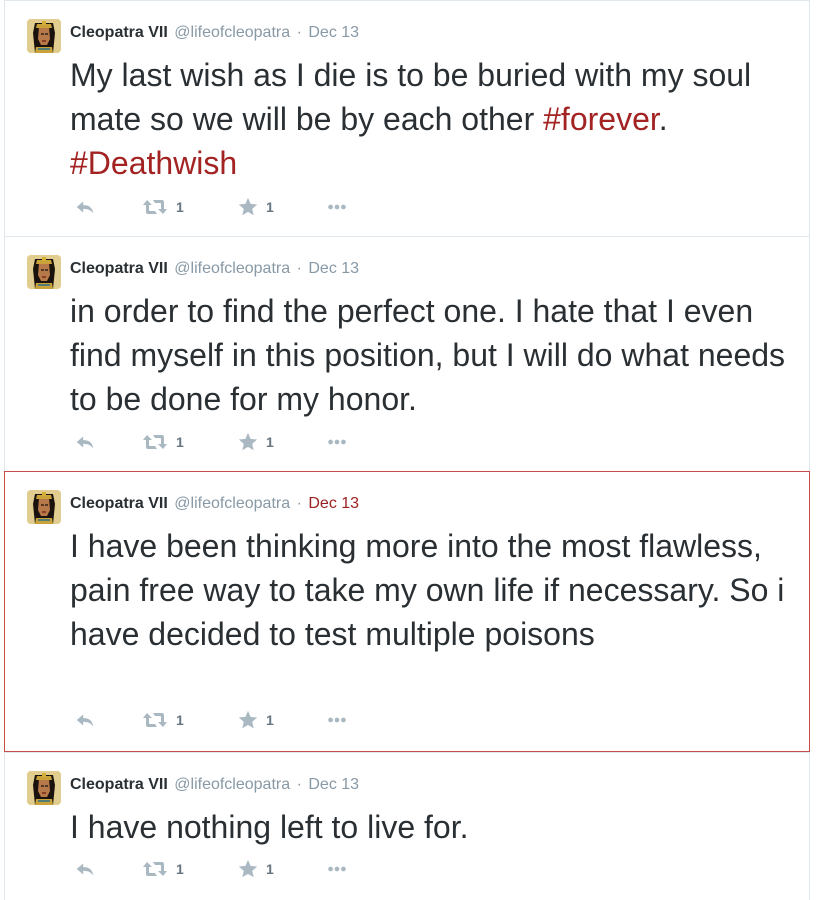 The width and height of the screenshot is (816, 900). Describe the element at coordinates (663, 119) in the screenshot. I see `tweet-text-segment: .` at that location.